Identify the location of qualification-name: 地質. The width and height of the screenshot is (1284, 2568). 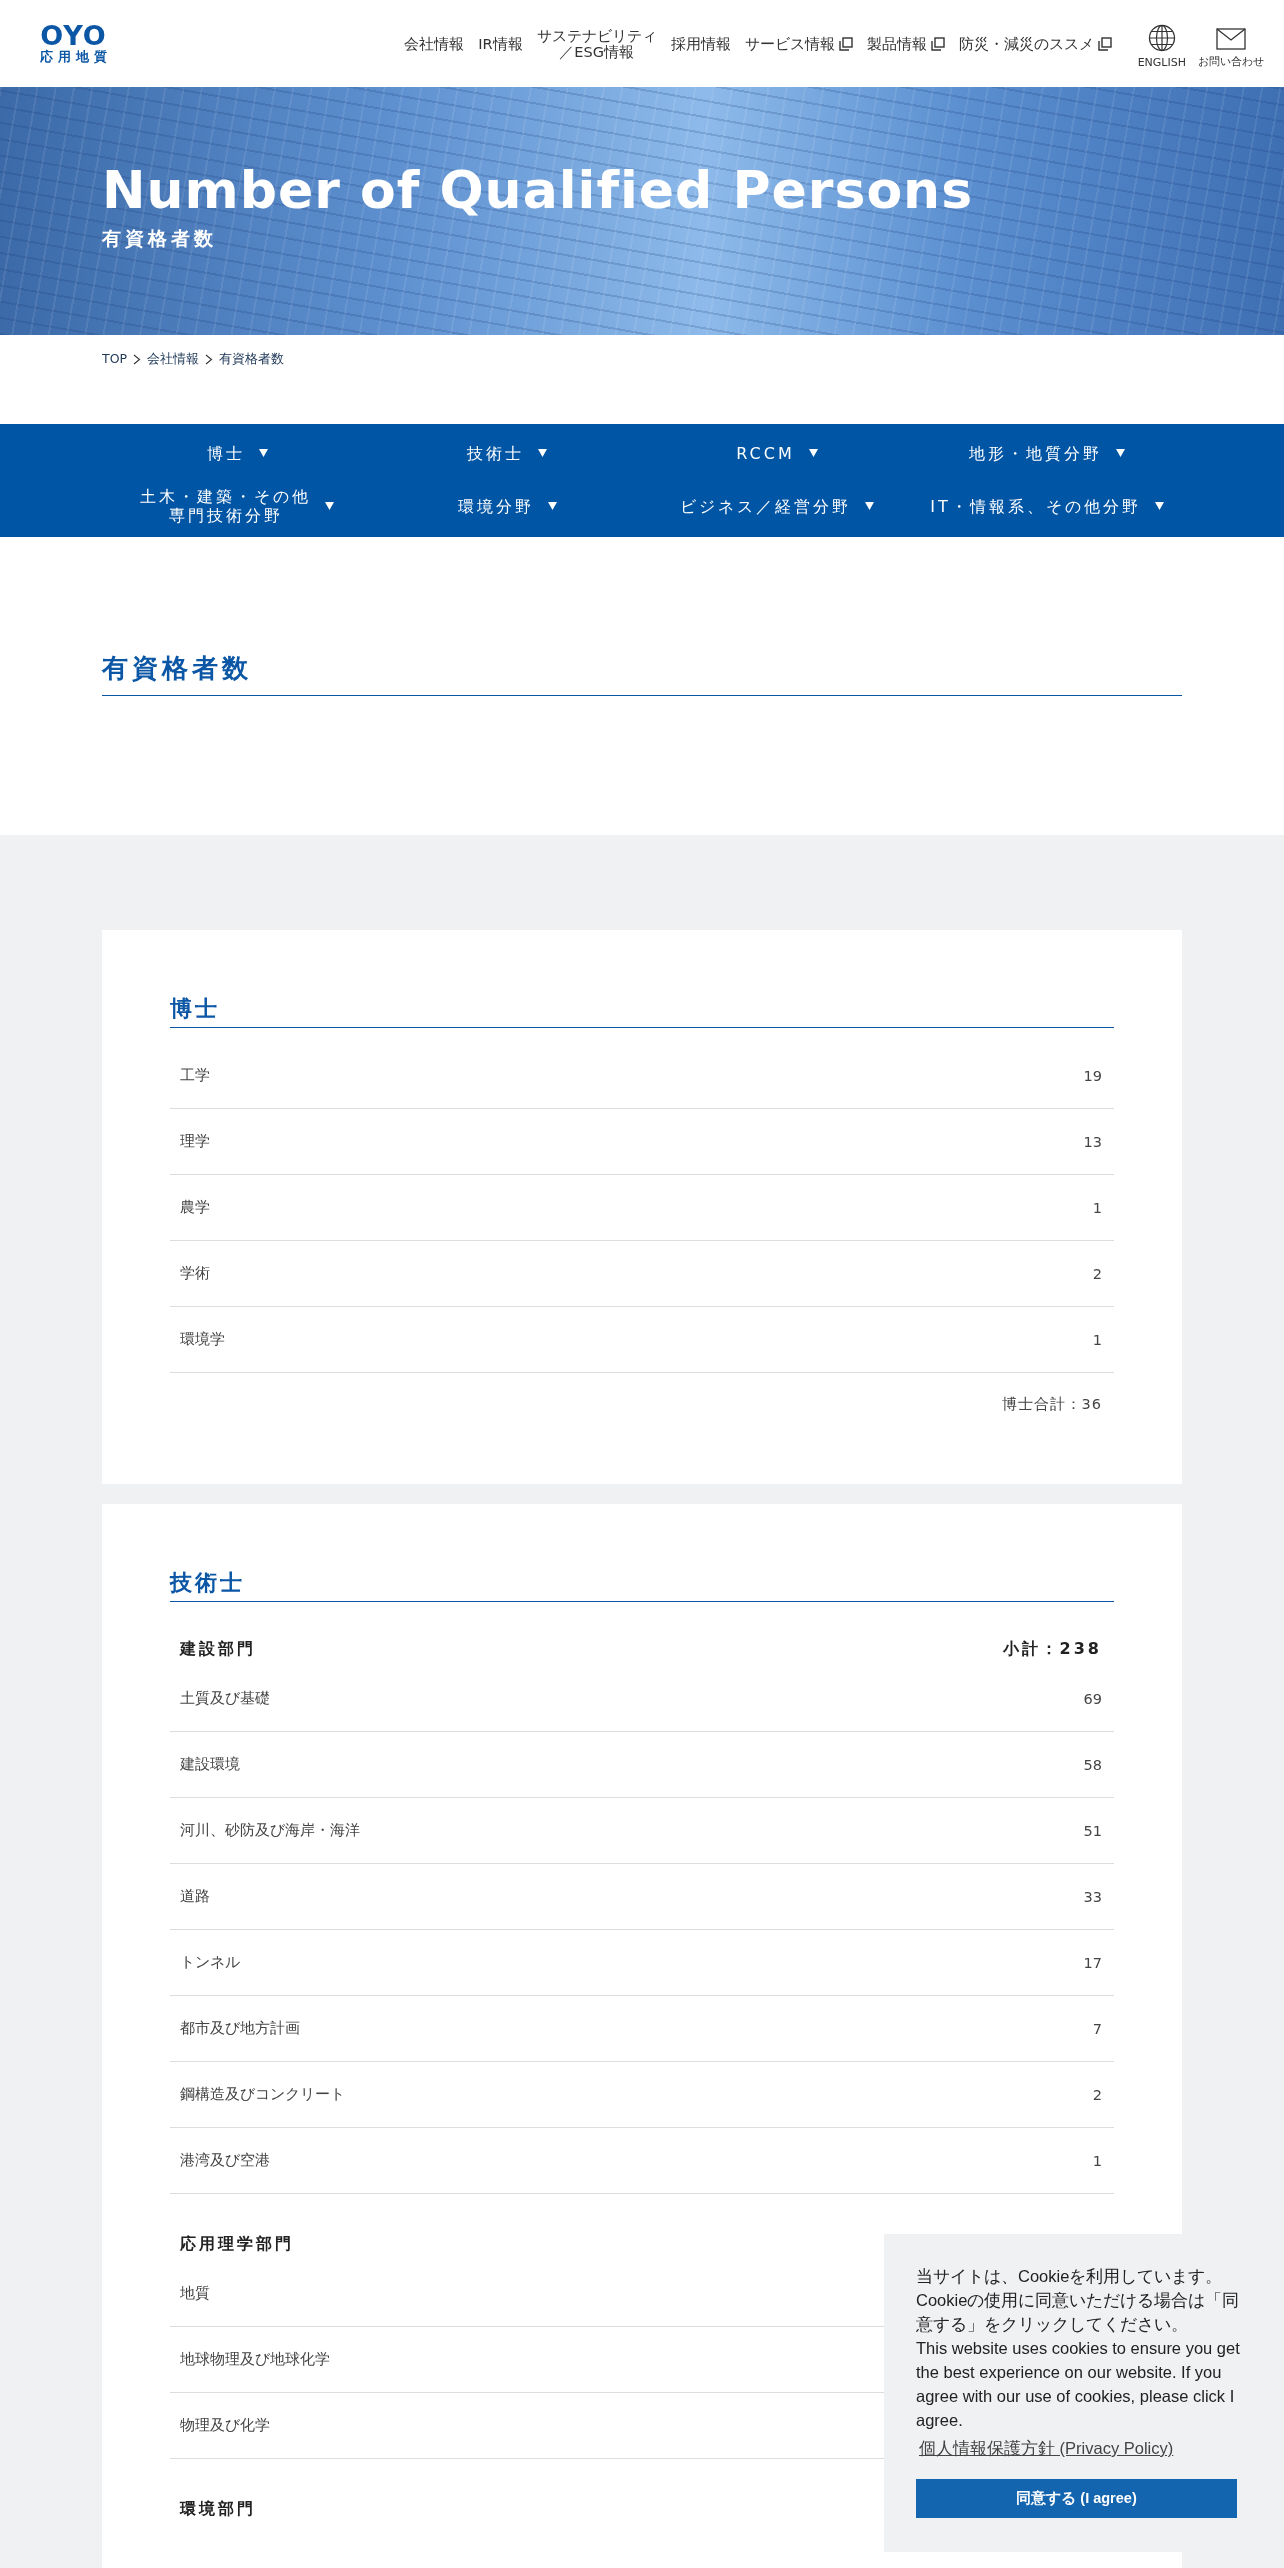
(195, 2293).